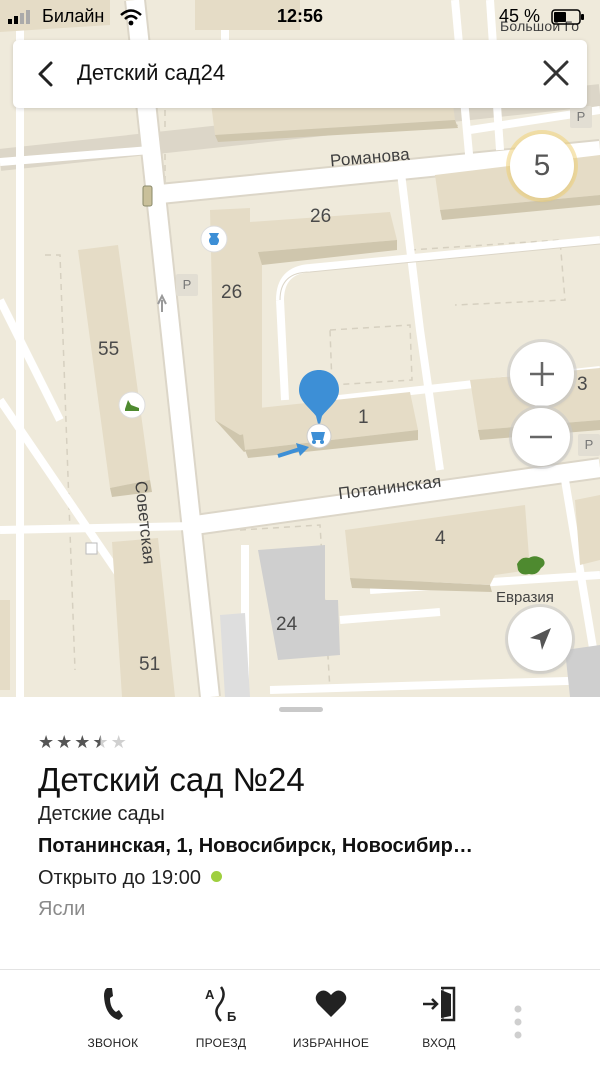 The width and height of the screenshot is (600, 1066). Describe the element at coordinates (151, 73) in the screenshot. I see `search-query: Детский сад24` at that location.